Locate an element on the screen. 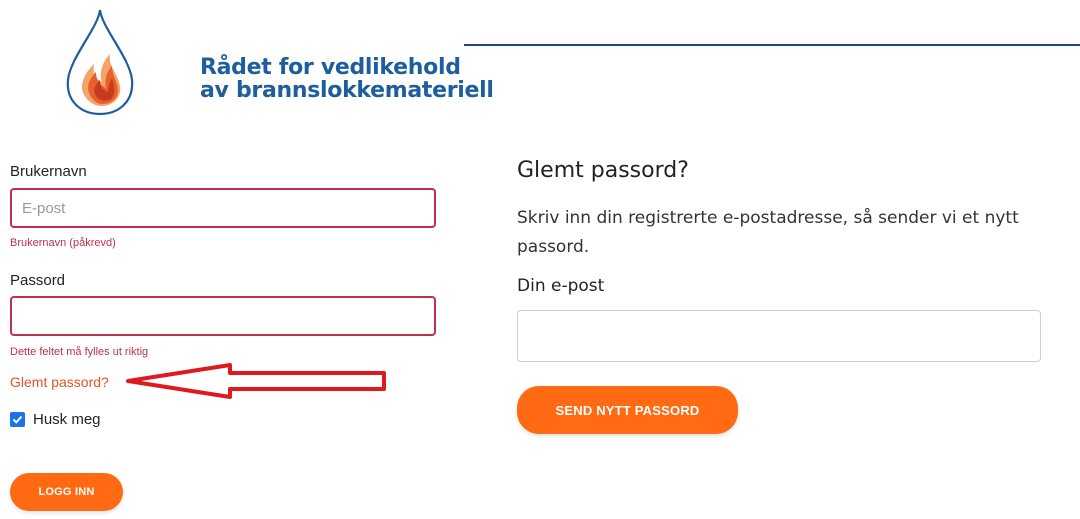 This screenshot has height=519, width=1080. header-divider is located at coordinates (772, 45).